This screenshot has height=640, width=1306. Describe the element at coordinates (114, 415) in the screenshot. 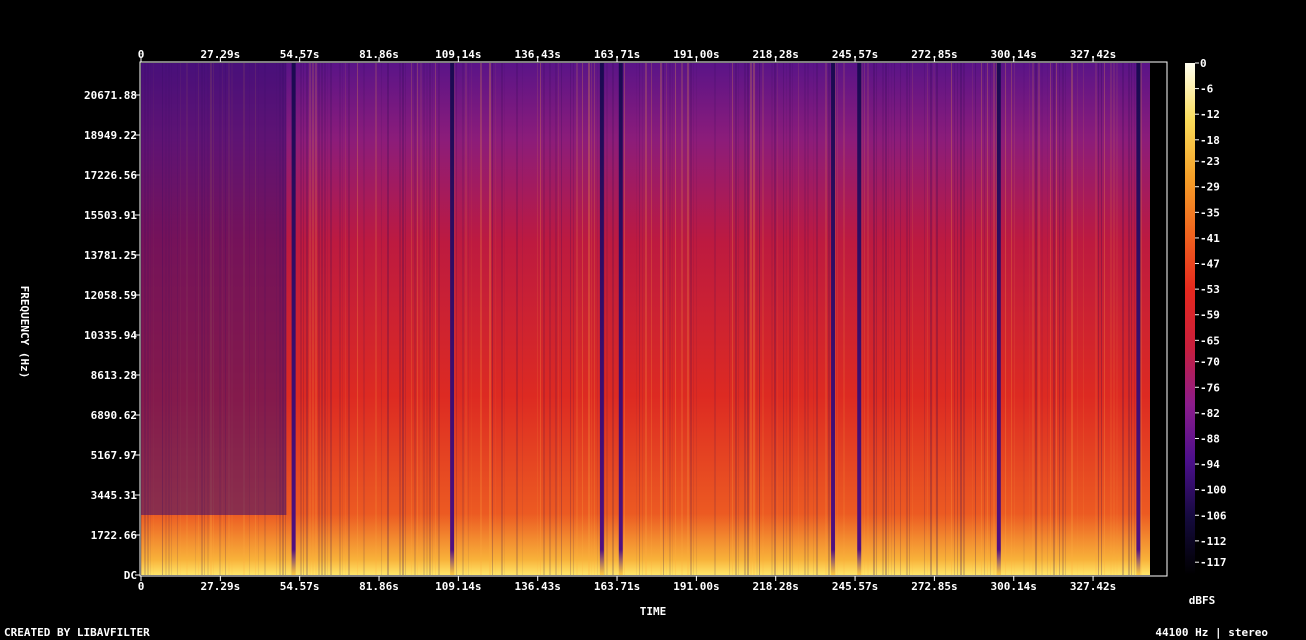

I see `y-tick-label: 6890.62` at that location.